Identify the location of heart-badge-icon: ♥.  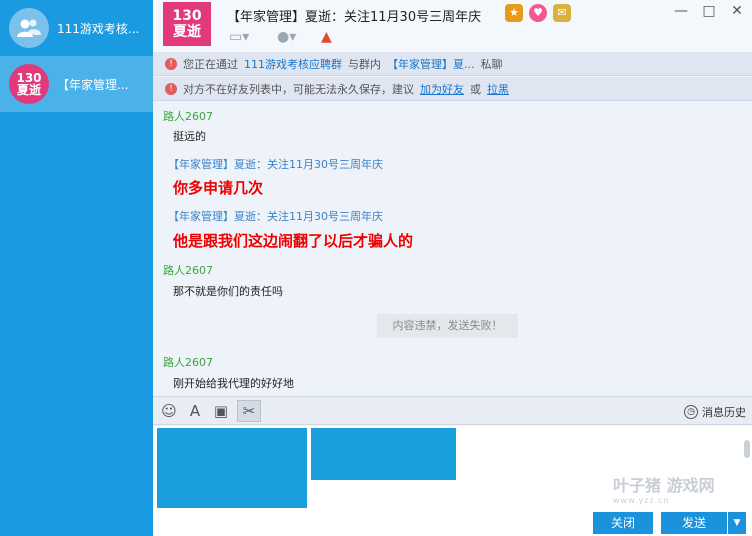
(538, 13).